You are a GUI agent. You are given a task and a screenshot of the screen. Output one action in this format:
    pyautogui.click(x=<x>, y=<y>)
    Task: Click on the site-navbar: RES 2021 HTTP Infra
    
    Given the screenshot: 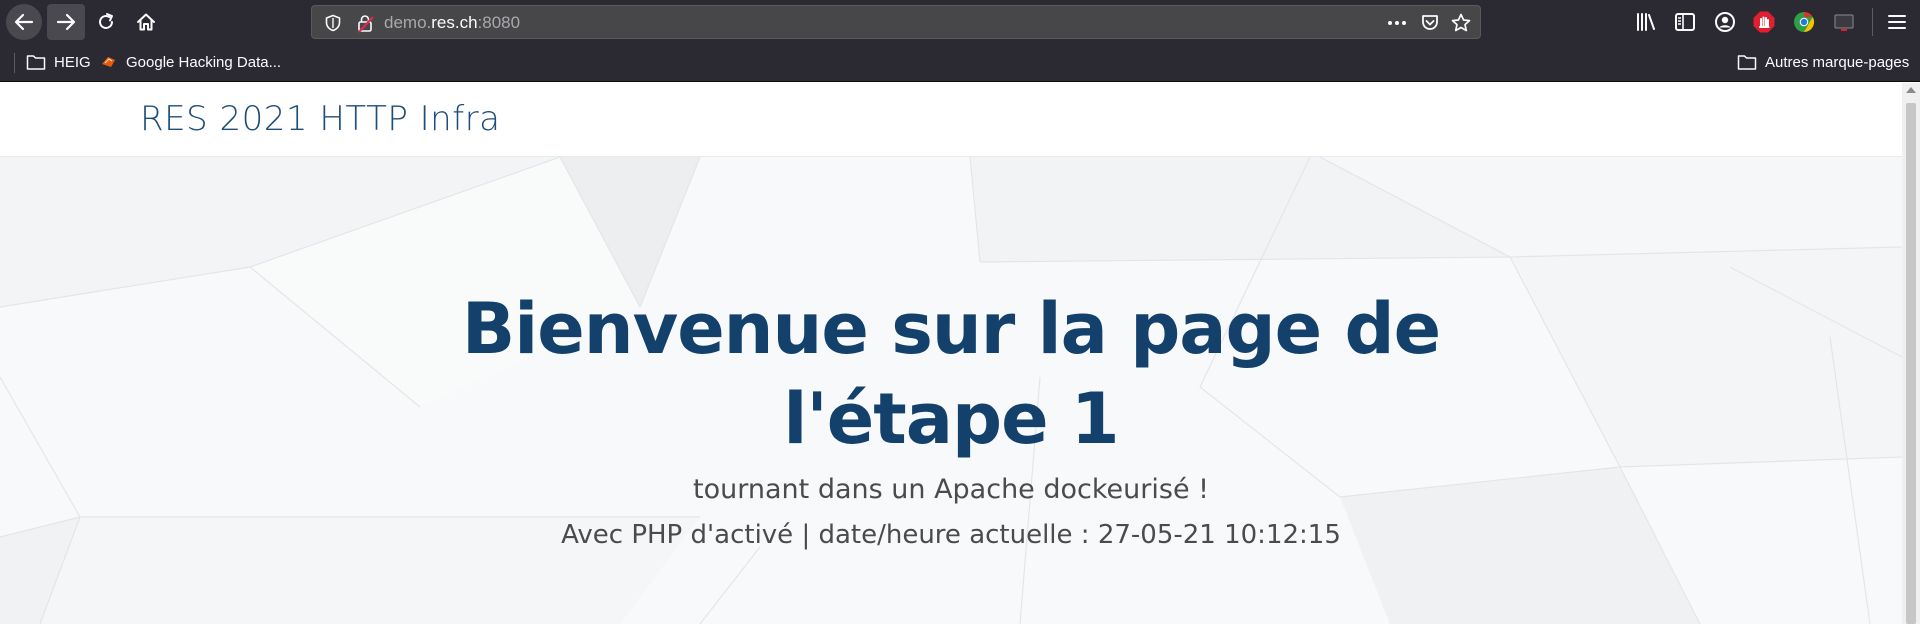 What is the action you would take?
    pyautogui.click(x=951, y=120)
    